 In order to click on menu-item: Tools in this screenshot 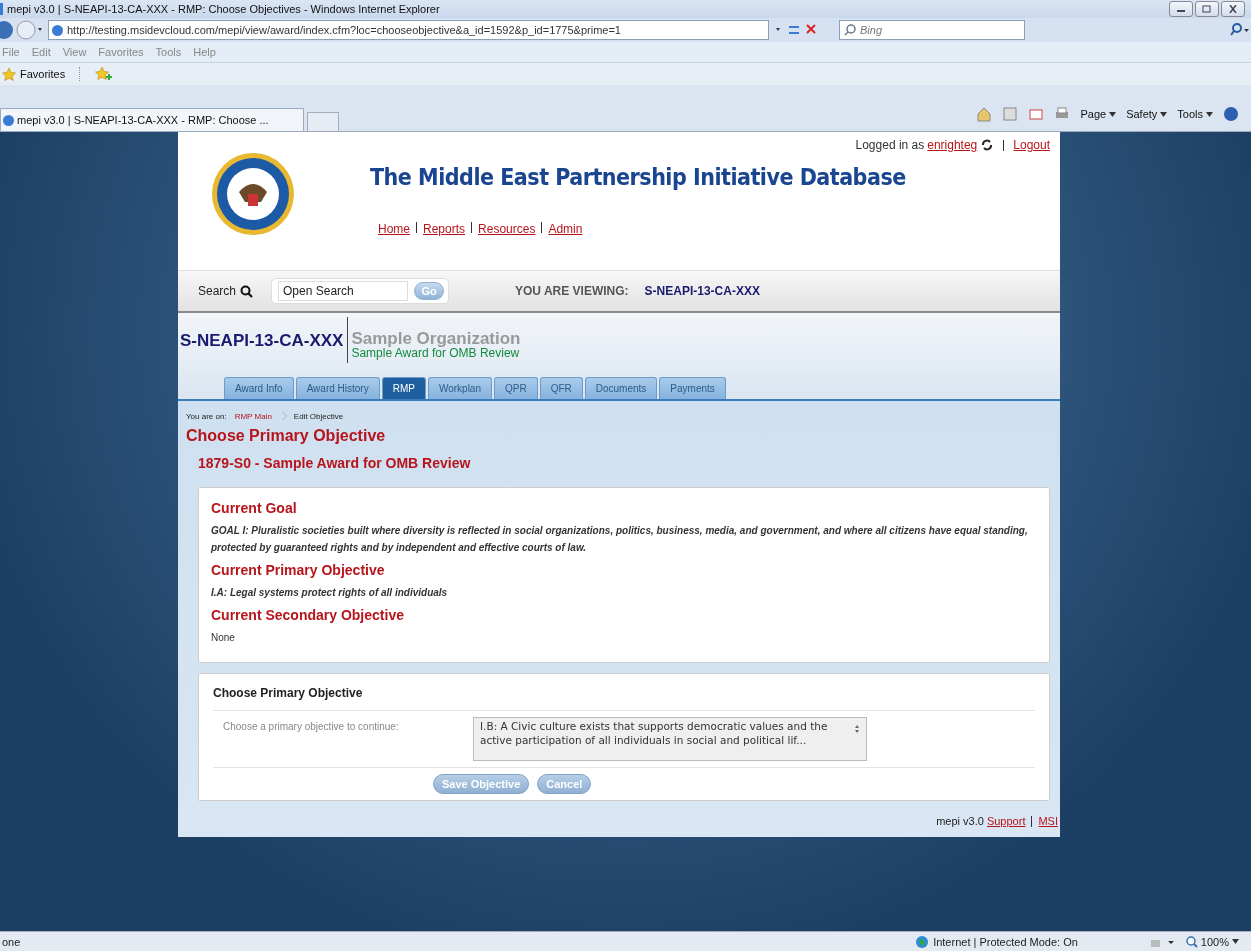, I will do `click(168, 52)`.